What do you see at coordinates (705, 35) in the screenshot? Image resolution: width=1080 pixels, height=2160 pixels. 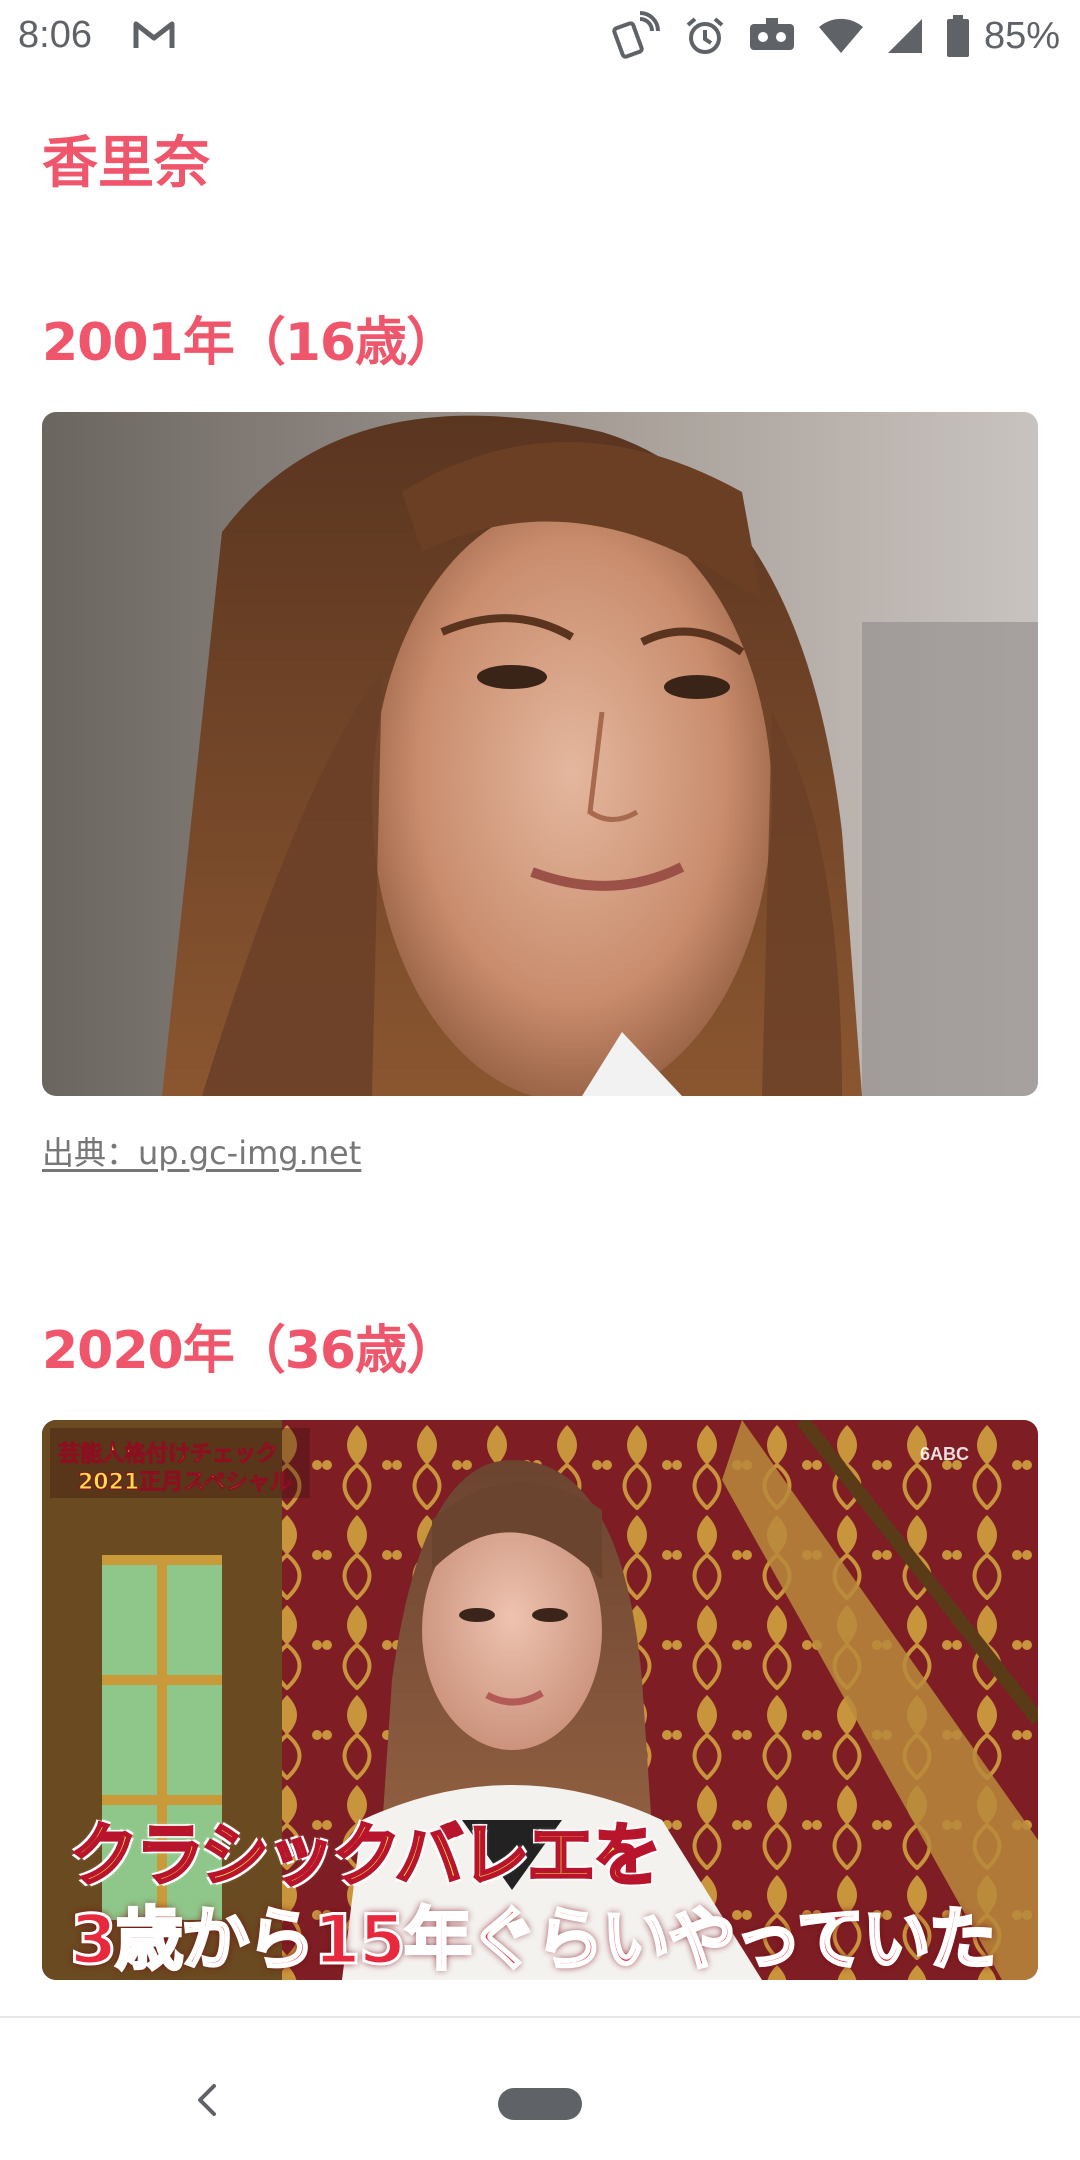 I see `alarm-icon` at bounding box center [705, 35].